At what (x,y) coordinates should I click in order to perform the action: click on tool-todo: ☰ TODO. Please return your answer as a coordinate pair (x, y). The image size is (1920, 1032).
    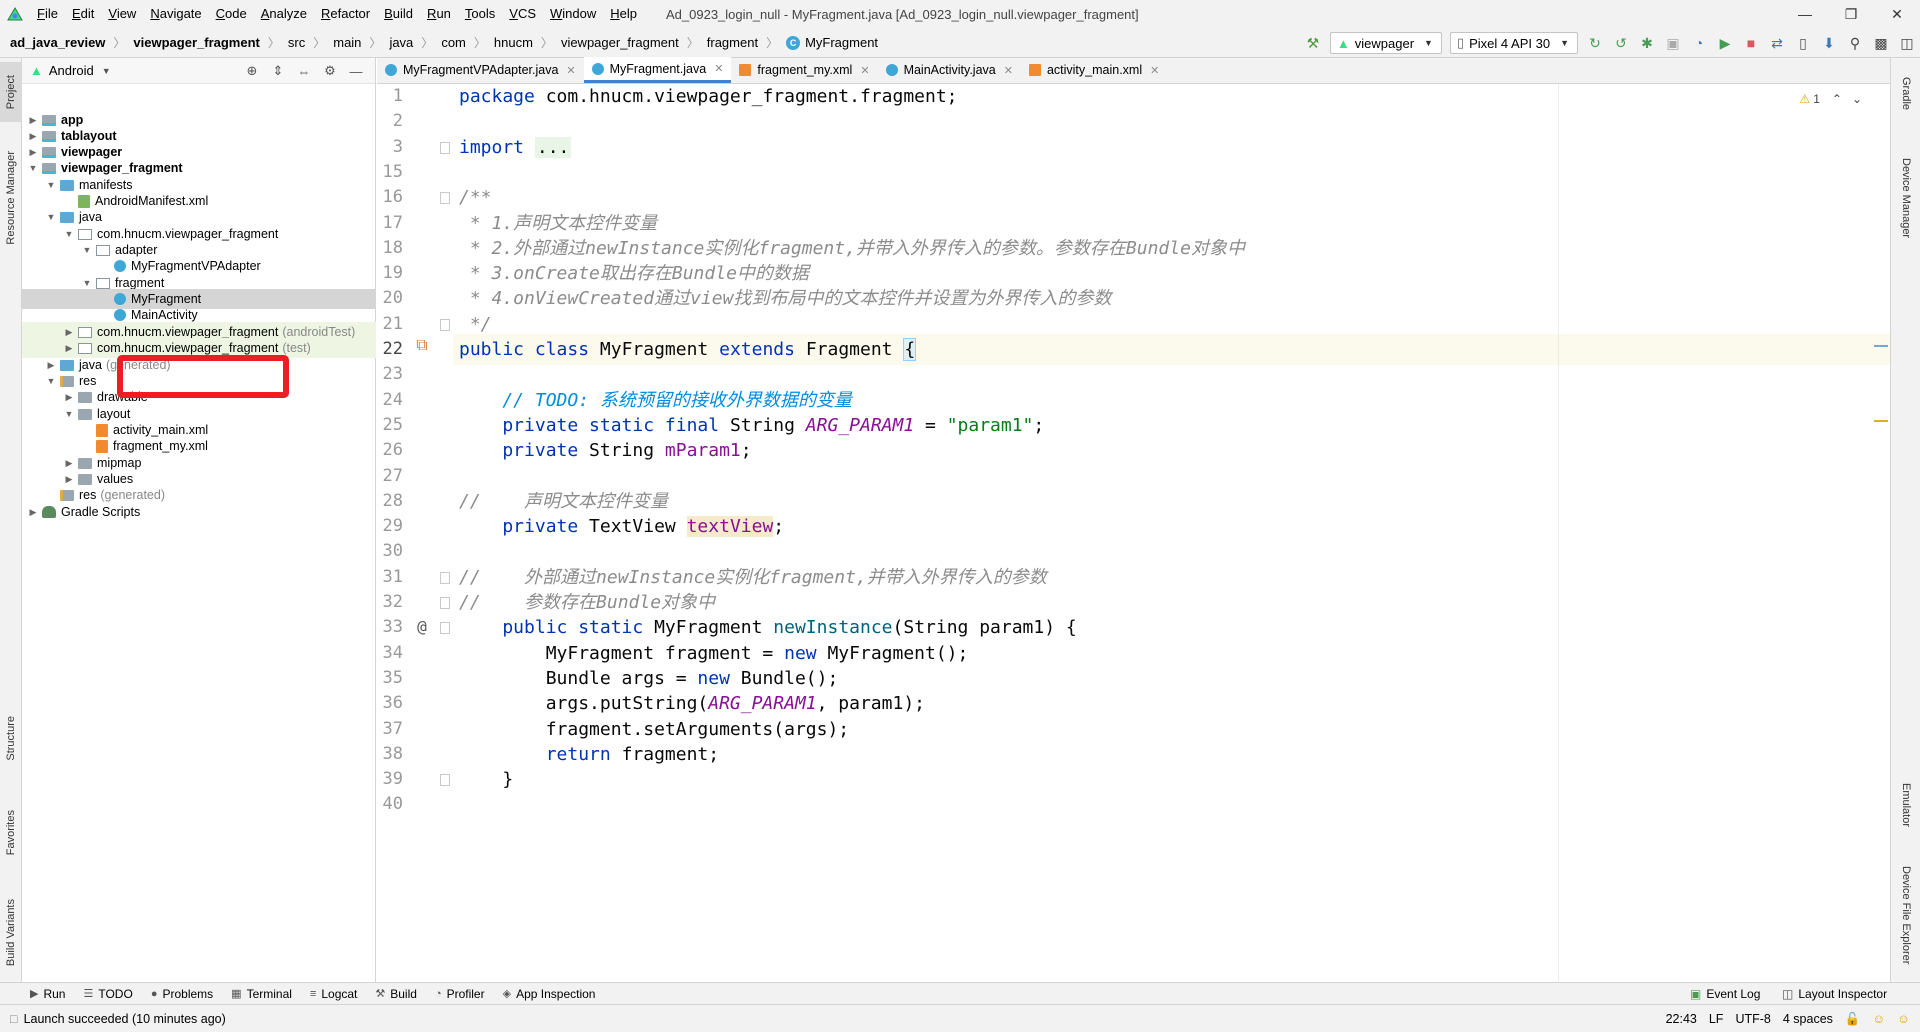
    Looking at the image, I should click on (107, 994).